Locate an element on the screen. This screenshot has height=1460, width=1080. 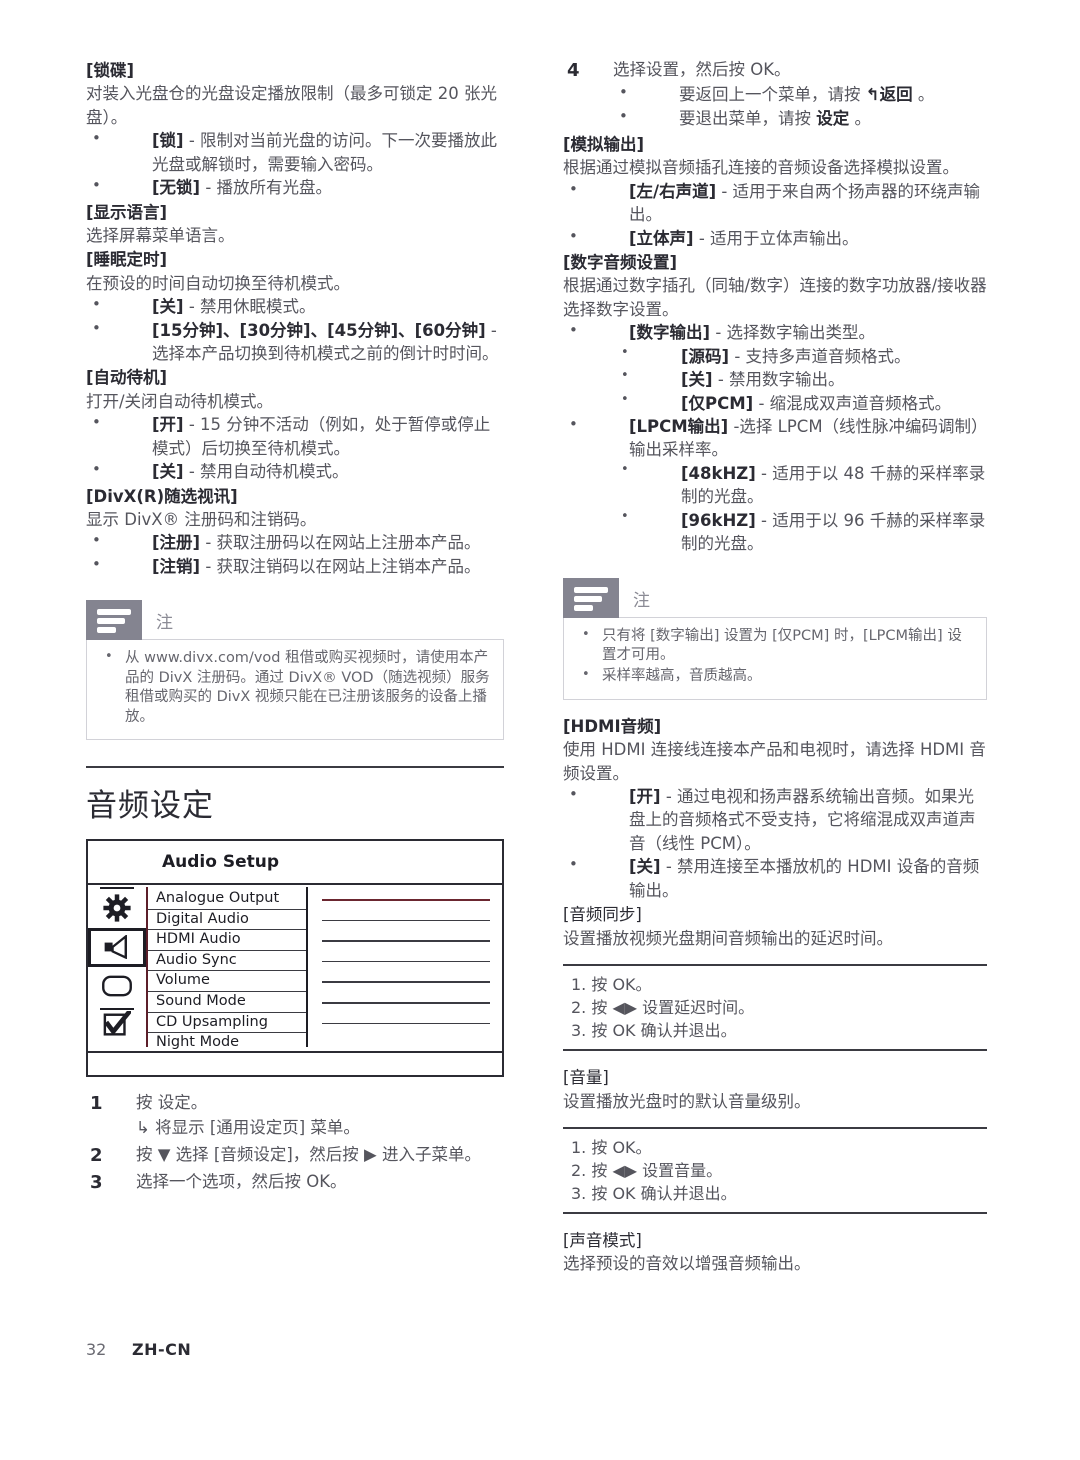
screen-option-row: Audio Sync is located at coordinates (227, 961).